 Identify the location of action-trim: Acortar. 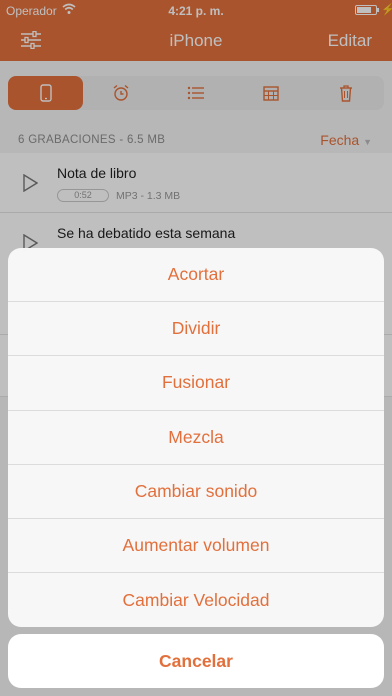
(196, 275).